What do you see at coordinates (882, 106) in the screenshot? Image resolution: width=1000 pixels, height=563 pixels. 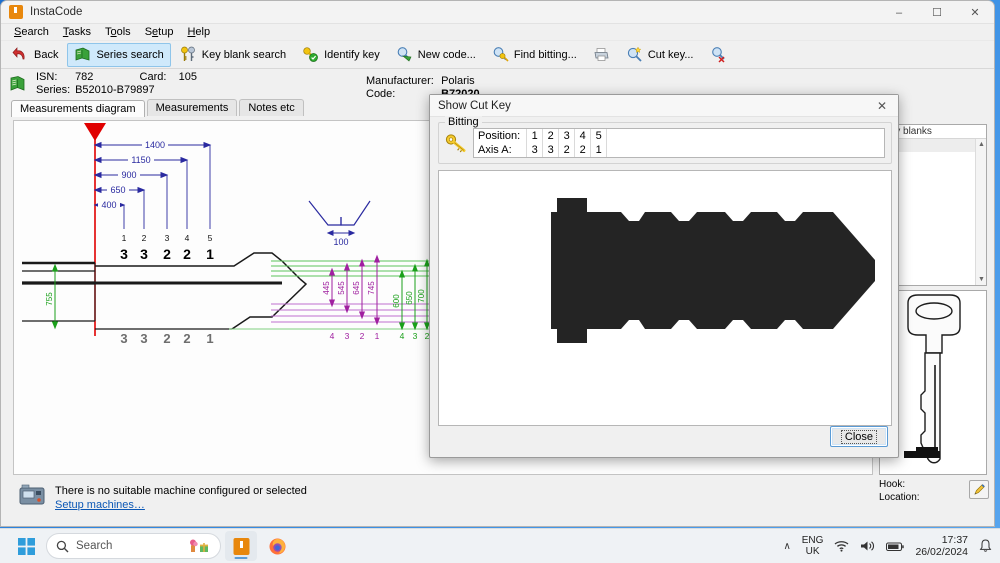 I see `dialog-close-icon: ✕` at bounding box center [882, 106].